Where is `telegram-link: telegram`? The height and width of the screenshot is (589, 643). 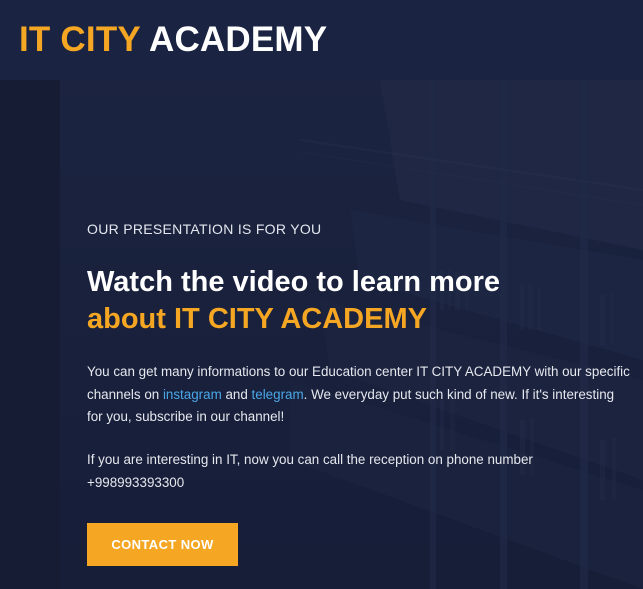 telegram-link: telegram is located at coordinates (278, 394).